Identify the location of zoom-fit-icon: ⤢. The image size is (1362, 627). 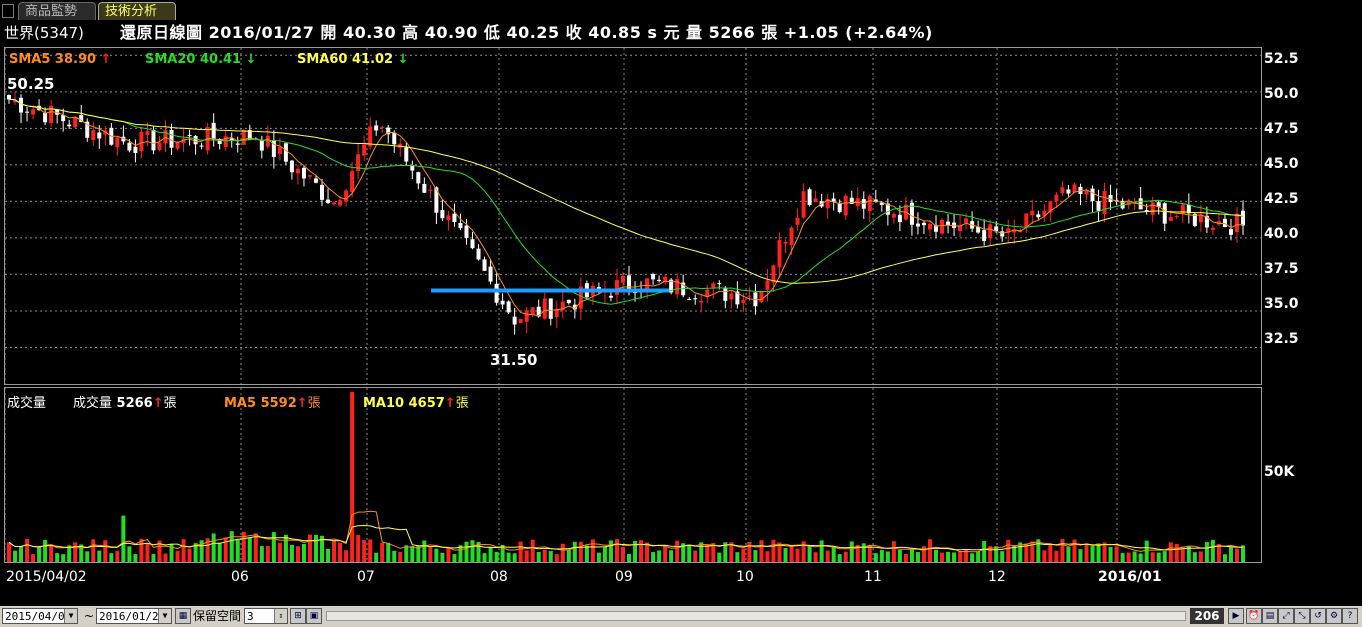
(1286, 616).